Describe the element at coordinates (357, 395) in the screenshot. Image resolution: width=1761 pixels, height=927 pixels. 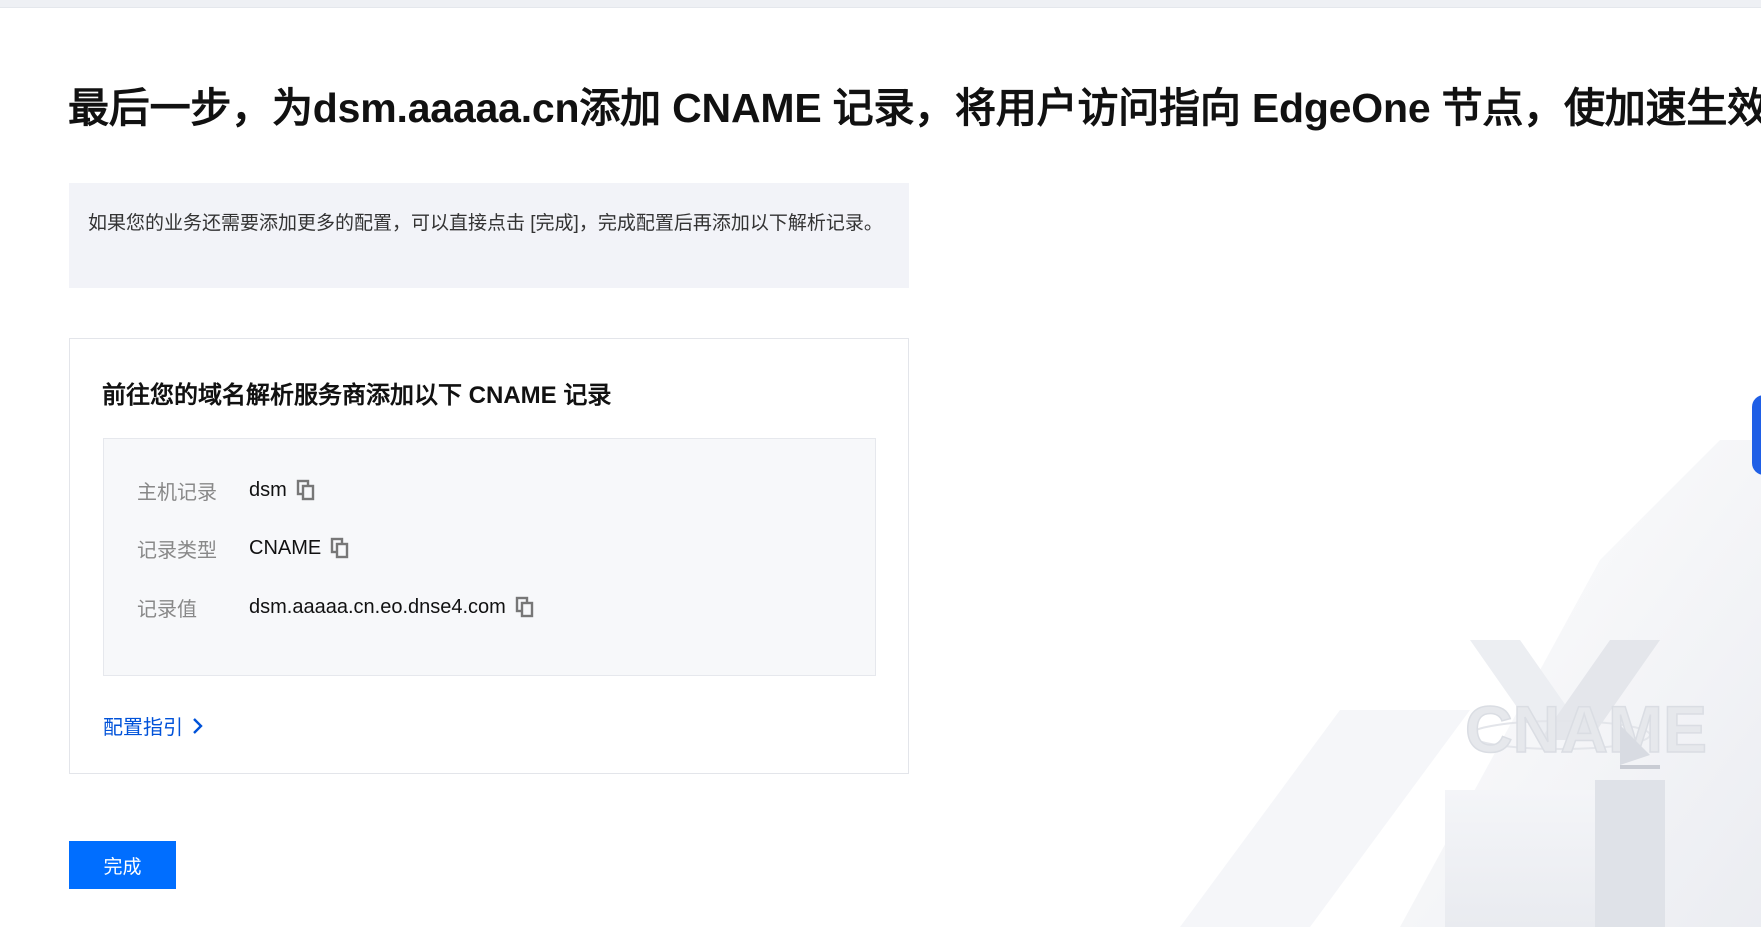
I see `card-title: 前往您的域名解析服务商添加以下 CNAME 记录` at that location.